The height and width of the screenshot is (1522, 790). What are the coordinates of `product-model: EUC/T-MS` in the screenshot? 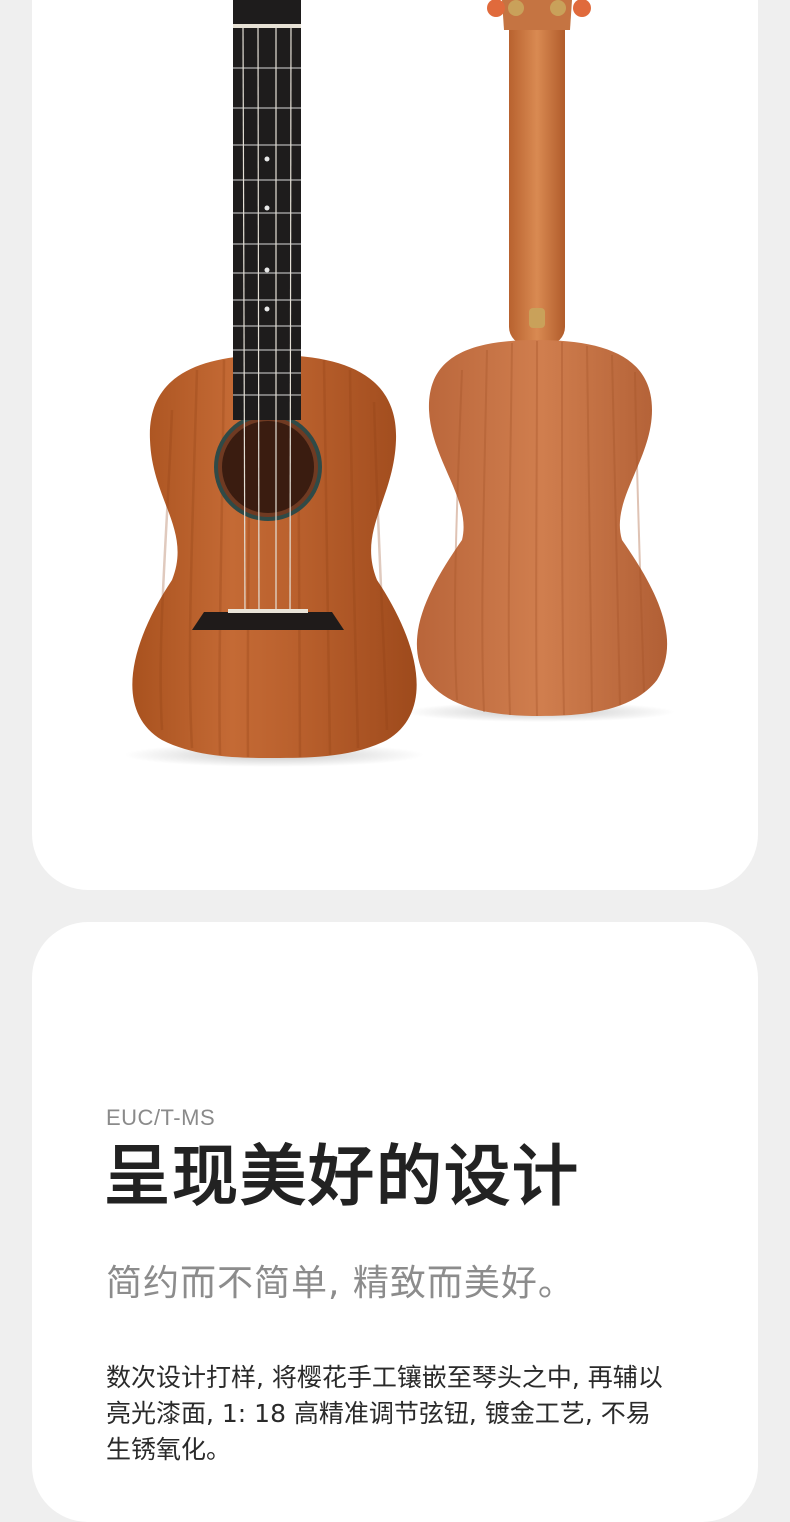 It's located at (161, 1117).